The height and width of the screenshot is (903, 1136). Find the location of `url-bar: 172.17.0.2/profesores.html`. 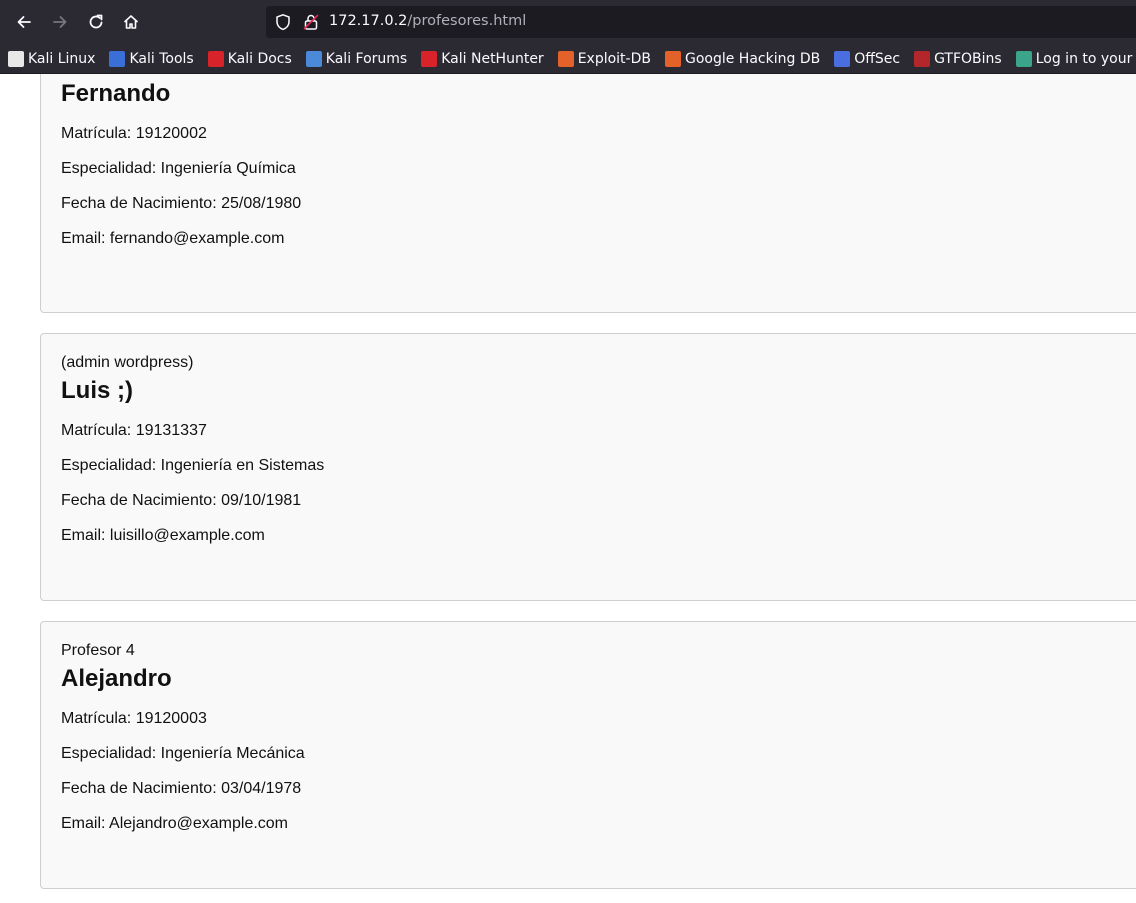

url-bar: 172.17.0.2/profesores.html is located at coordinates (701, 22).